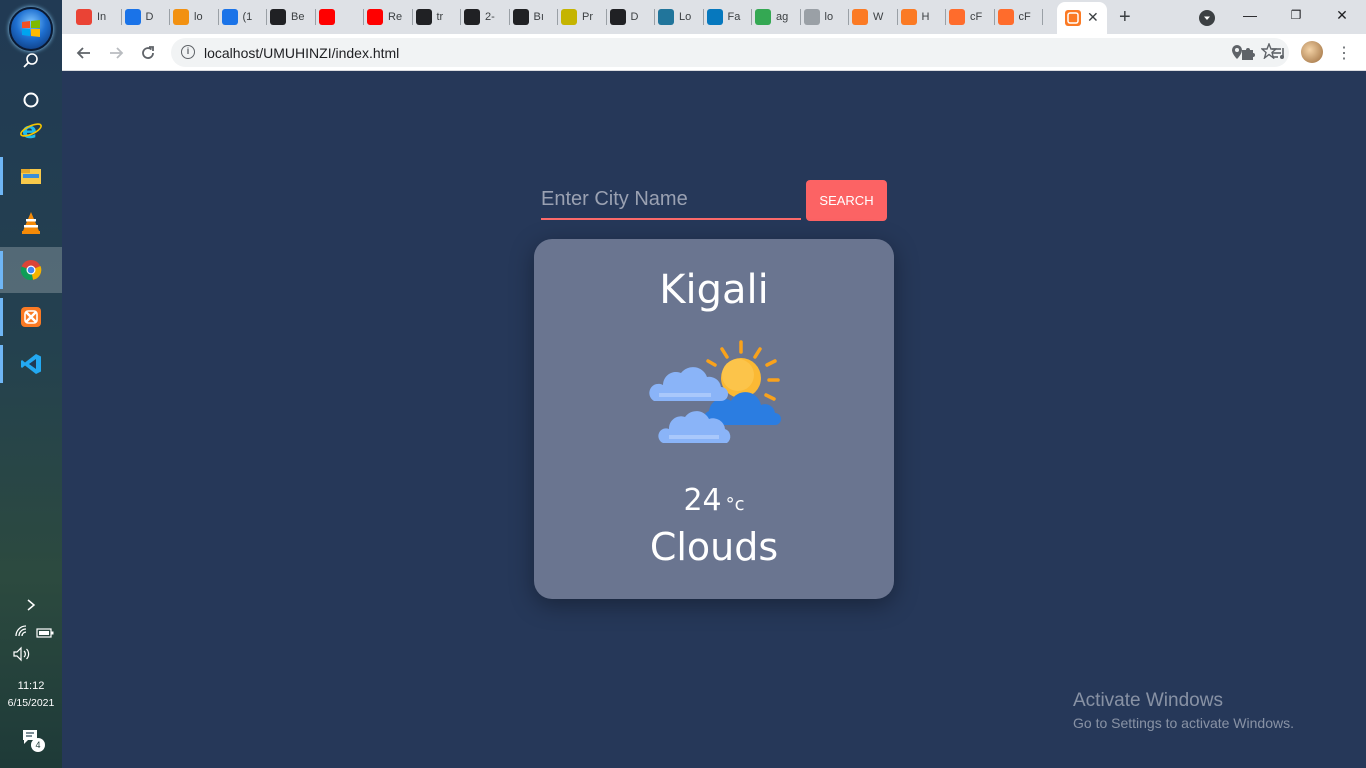  Describe the element at coordinates (229, 17) in the screenshot. I see `skype-icon` at that location.